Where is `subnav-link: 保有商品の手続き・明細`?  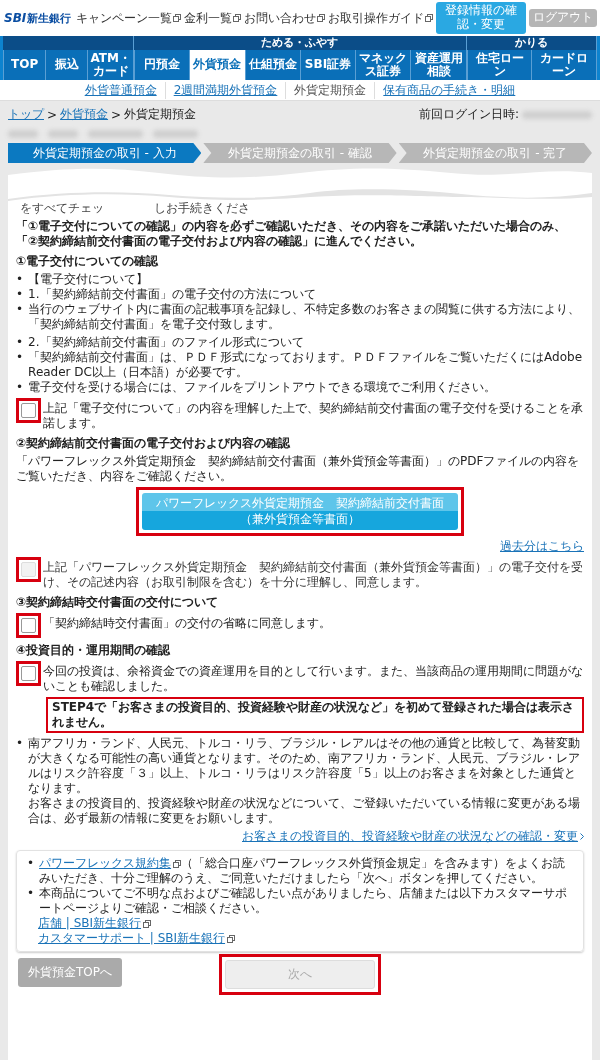
subnav-link: 保有商品の手続き・明細 is located at coordinates (449, 90).